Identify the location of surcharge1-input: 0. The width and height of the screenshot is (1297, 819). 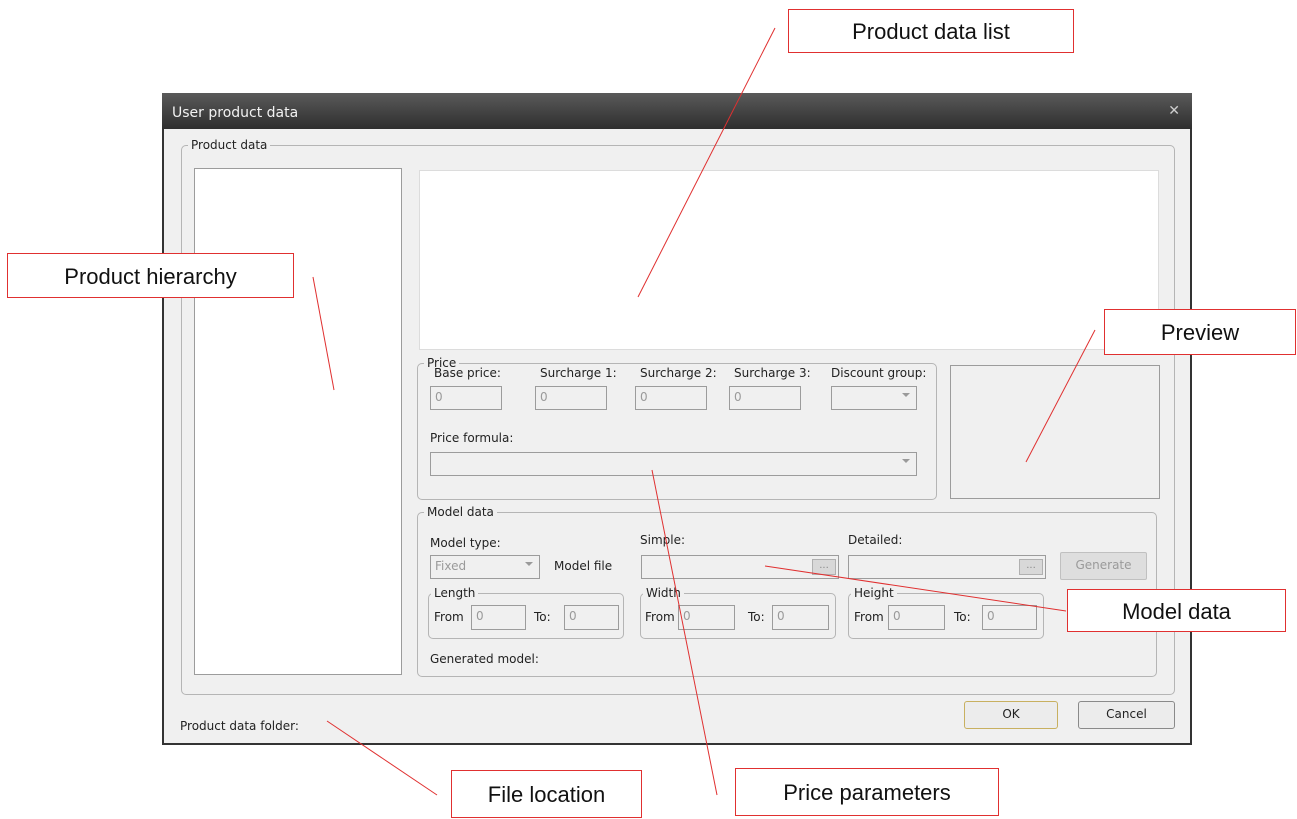
(571, 398).